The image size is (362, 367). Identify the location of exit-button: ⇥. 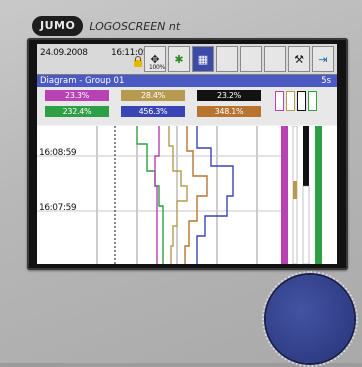
(323, 59).